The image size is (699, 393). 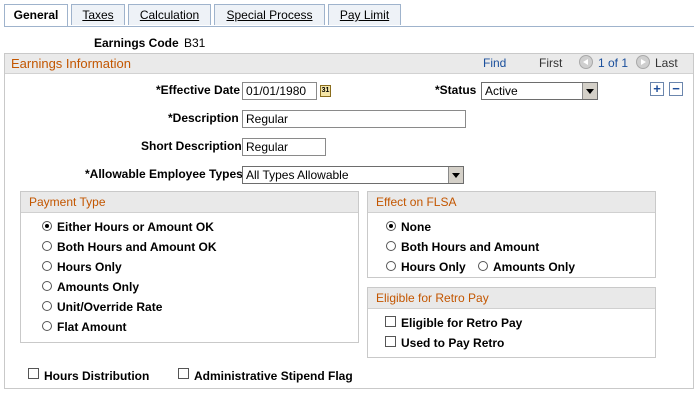 I want to click on flsa-amounts-only-label: Amounts Only, so click(x=534, y=267).